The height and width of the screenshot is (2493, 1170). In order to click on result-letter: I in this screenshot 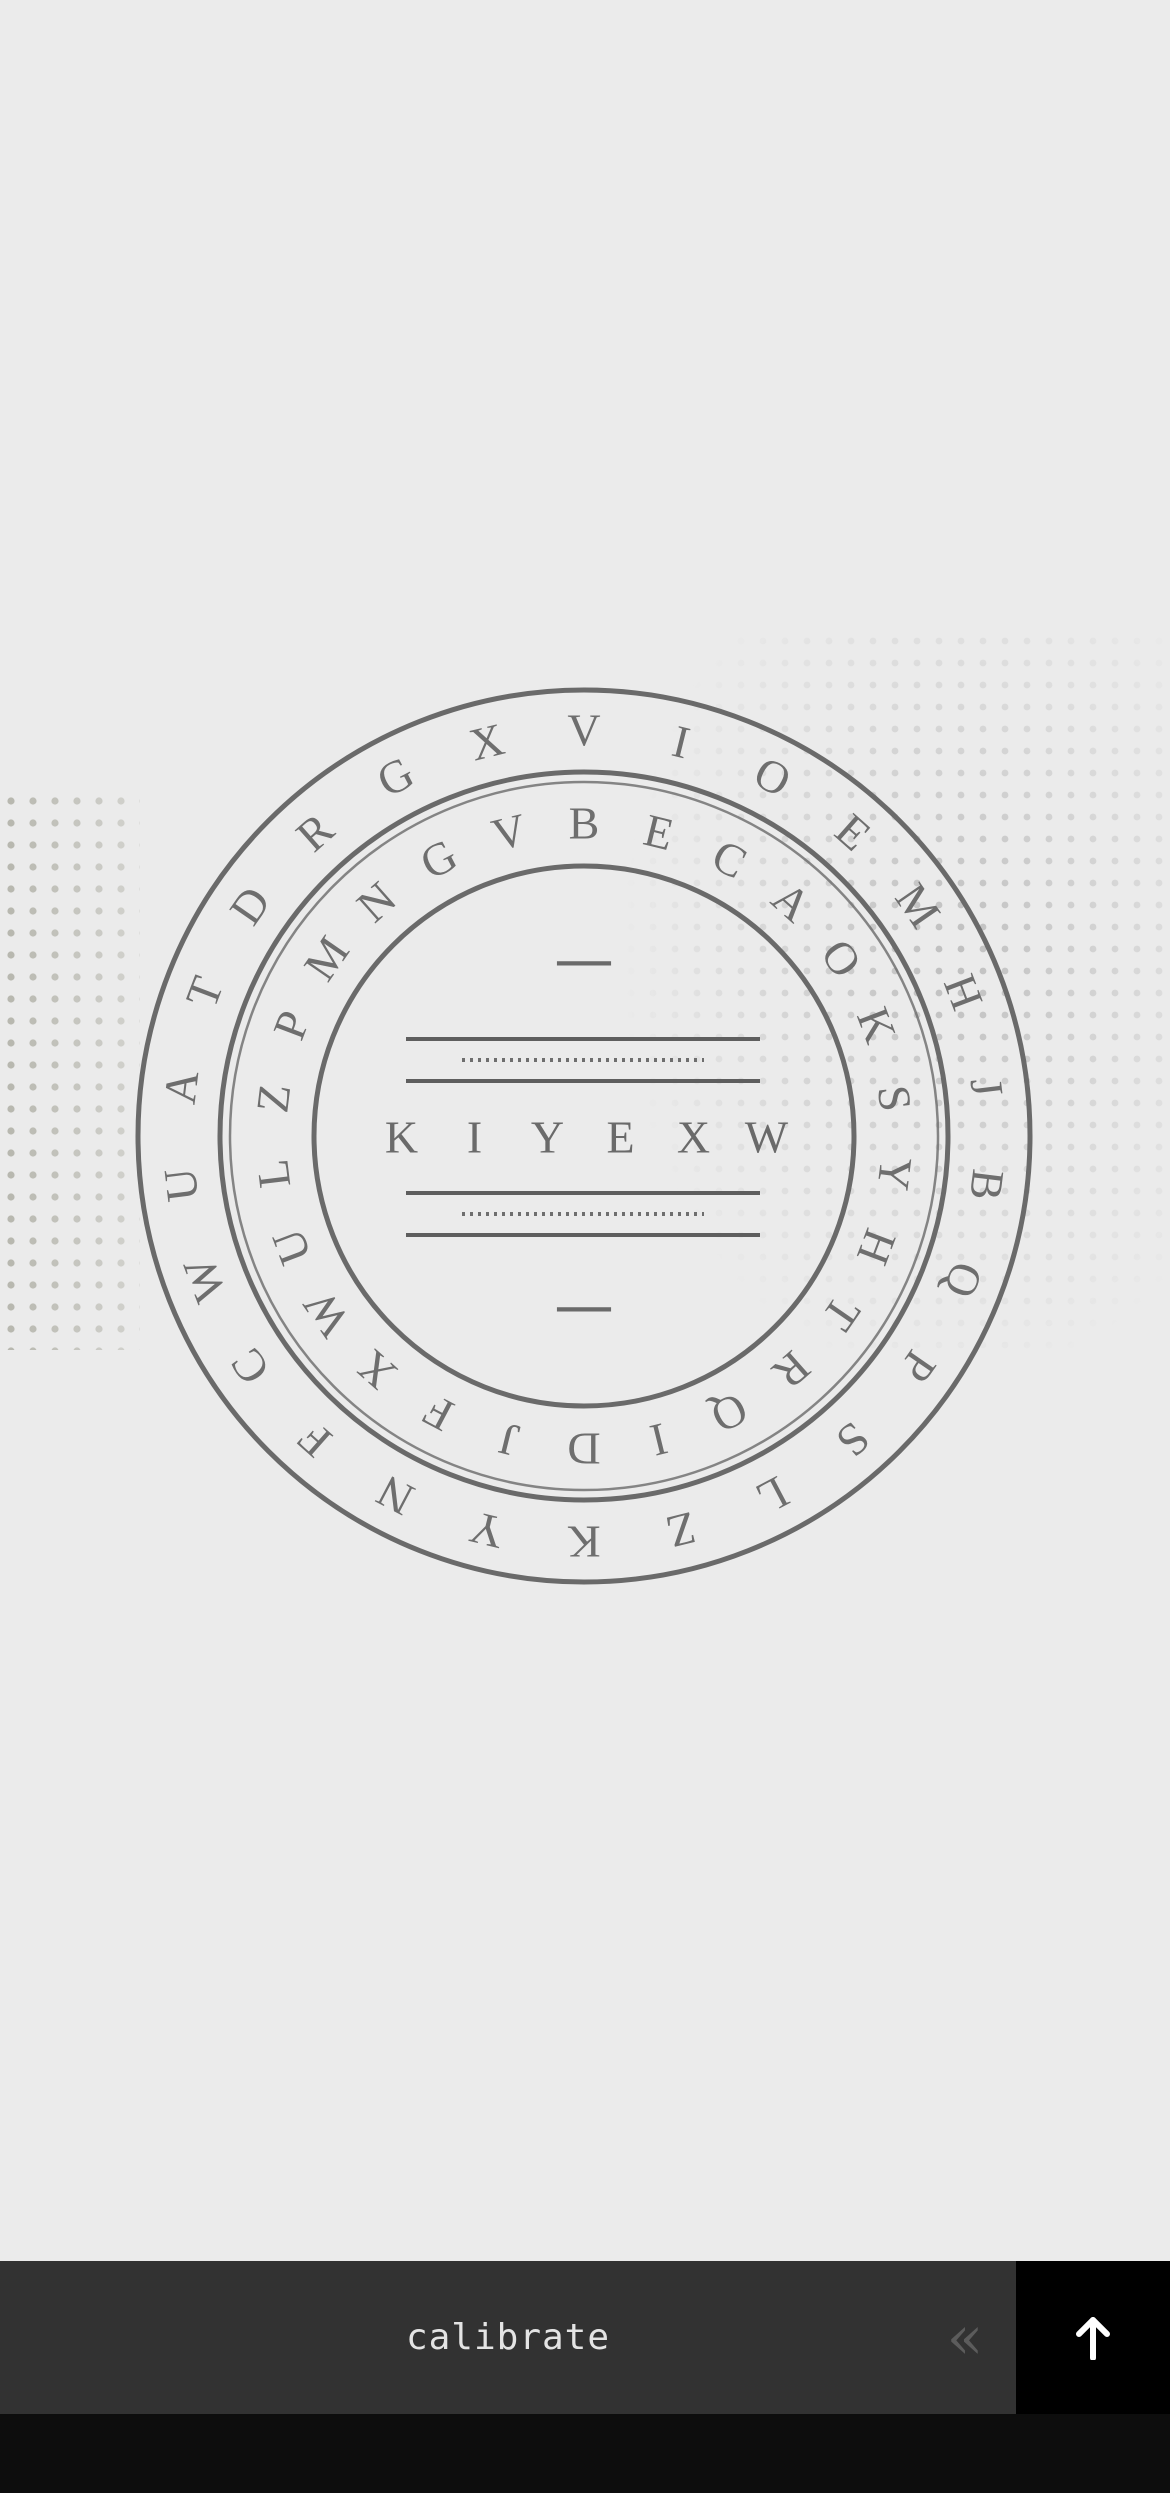, I will do `click(474, 1137)`.